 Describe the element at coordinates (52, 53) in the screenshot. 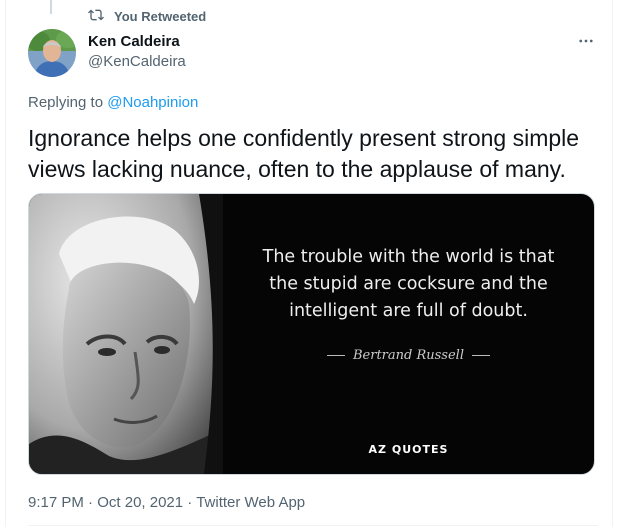

I see `avatar` at that location.